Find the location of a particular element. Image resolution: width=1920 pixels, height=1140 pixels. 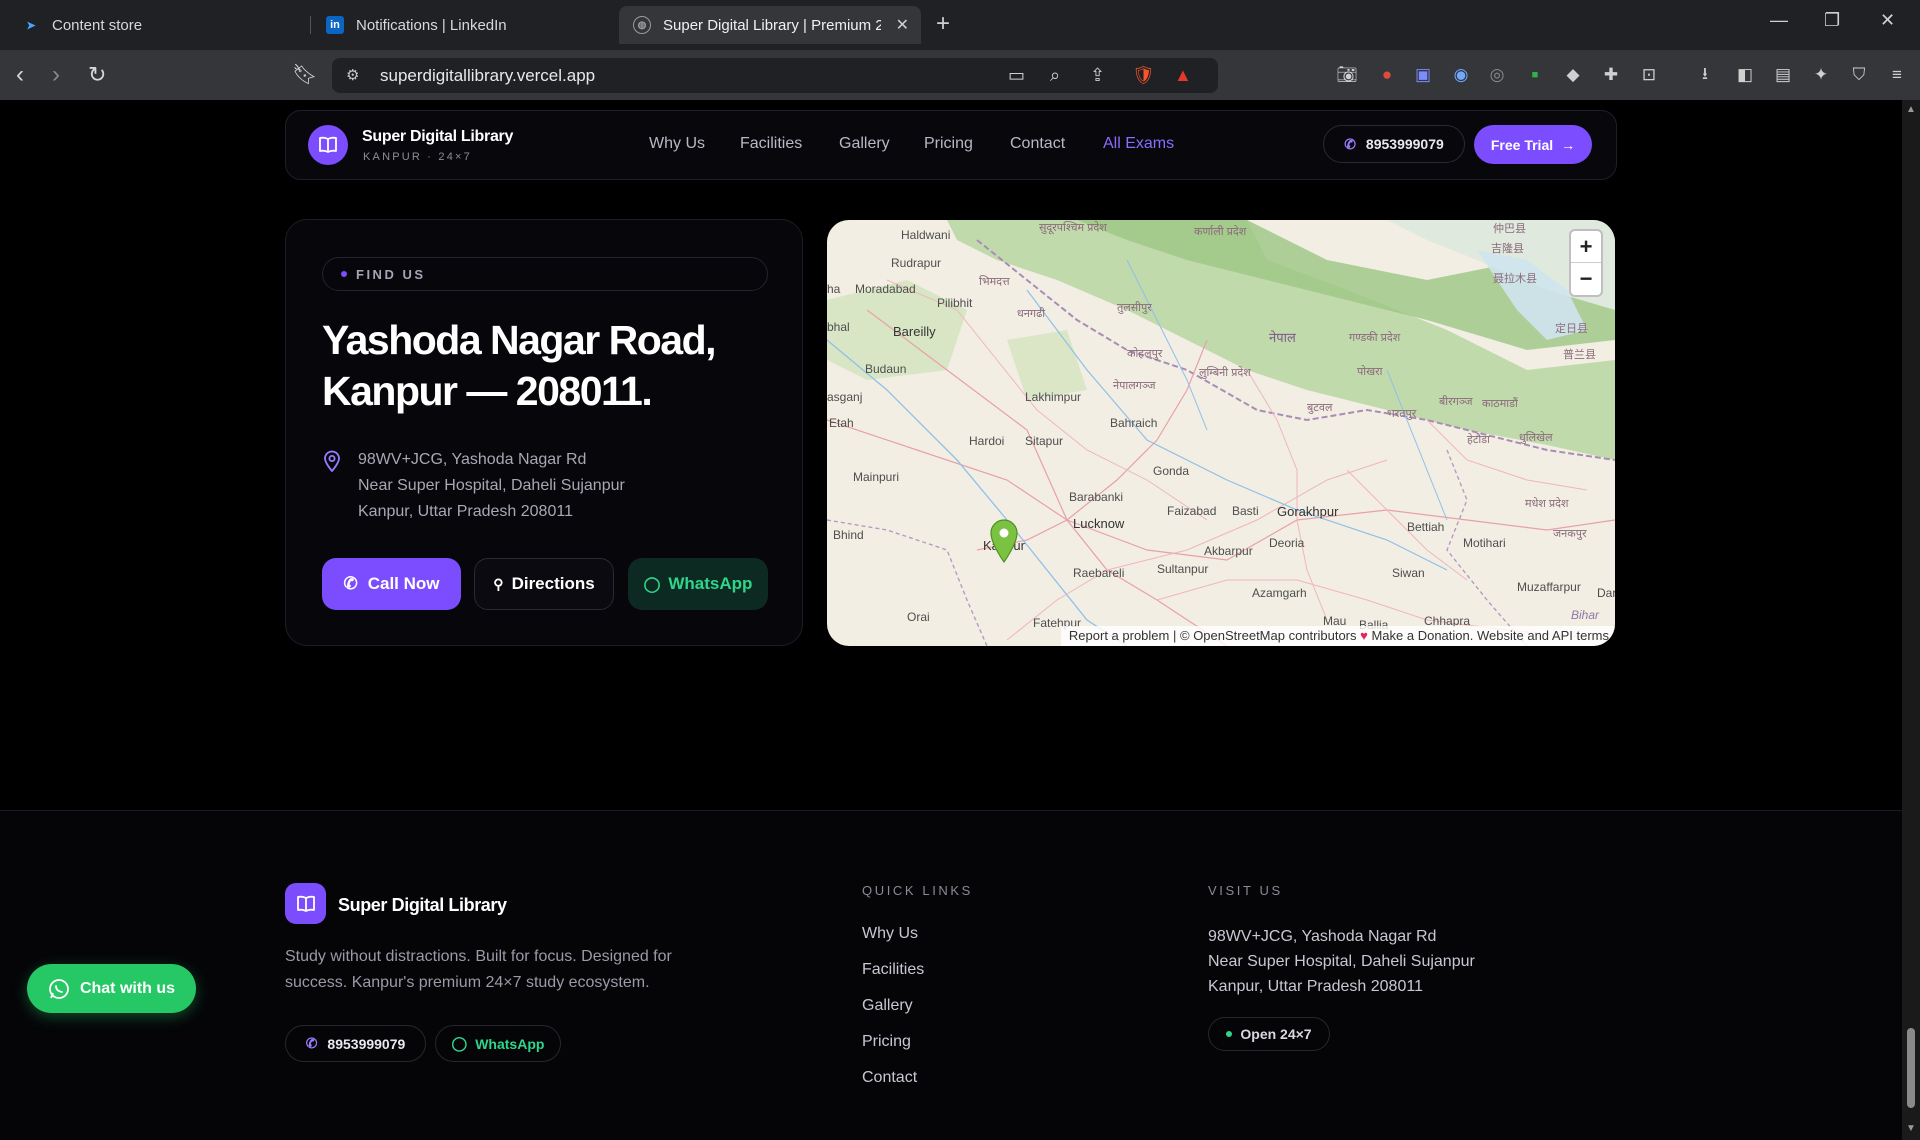

cast-icon: ▭ is located at coordinates (1016, 75).